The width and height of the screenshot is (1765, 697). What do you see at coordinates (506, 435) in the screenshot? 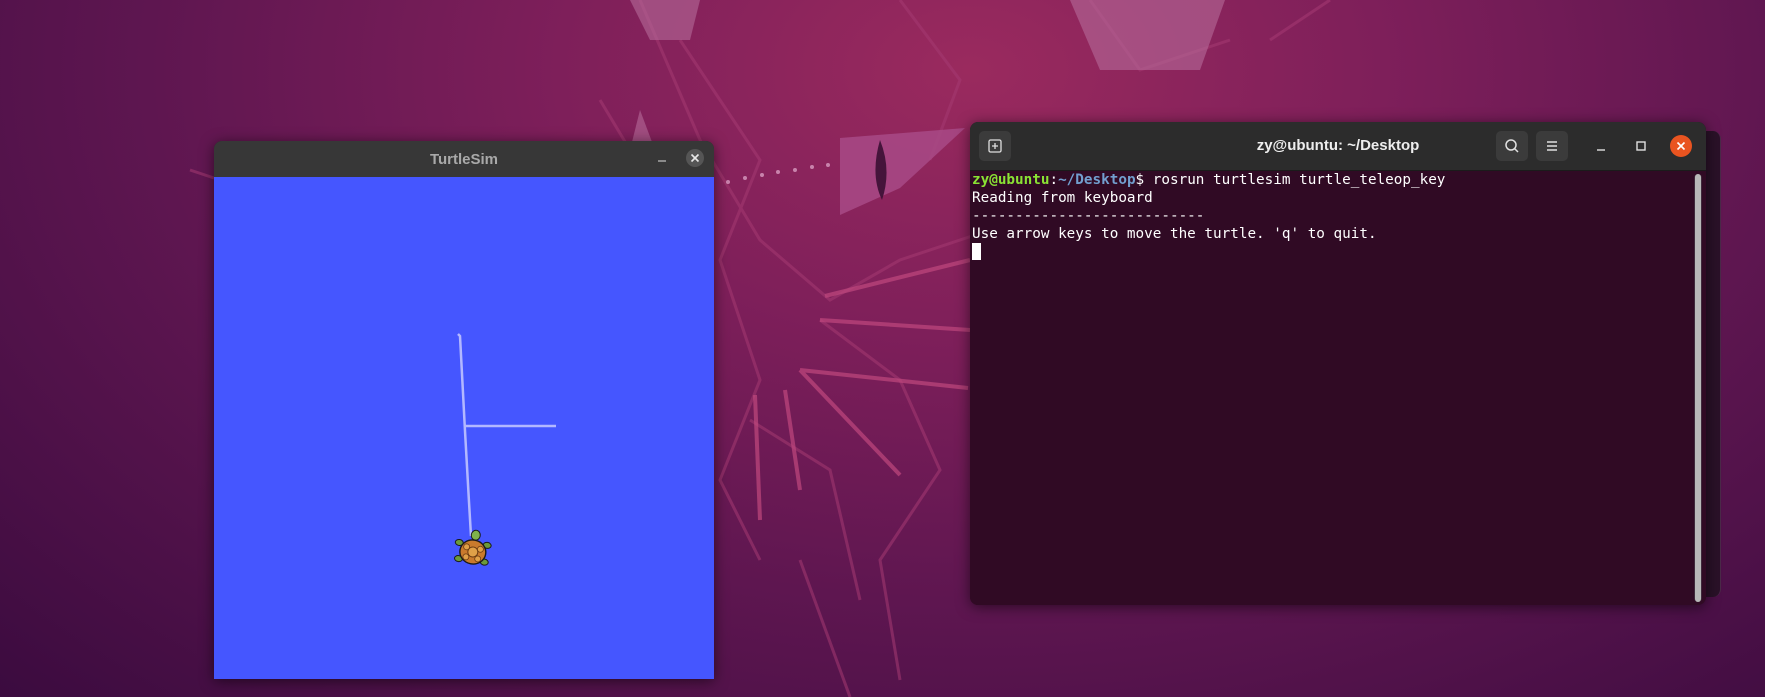
I see `turtle-trail` at bounding box center [506, 435].